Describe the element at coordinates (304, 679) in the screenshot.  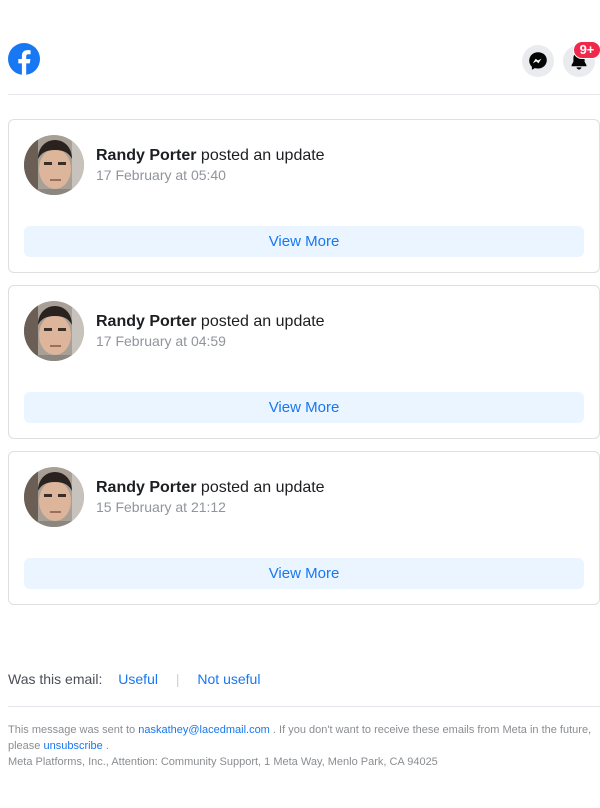
I see `feedback-row: Was this email: Useful | Not useful` at that location.